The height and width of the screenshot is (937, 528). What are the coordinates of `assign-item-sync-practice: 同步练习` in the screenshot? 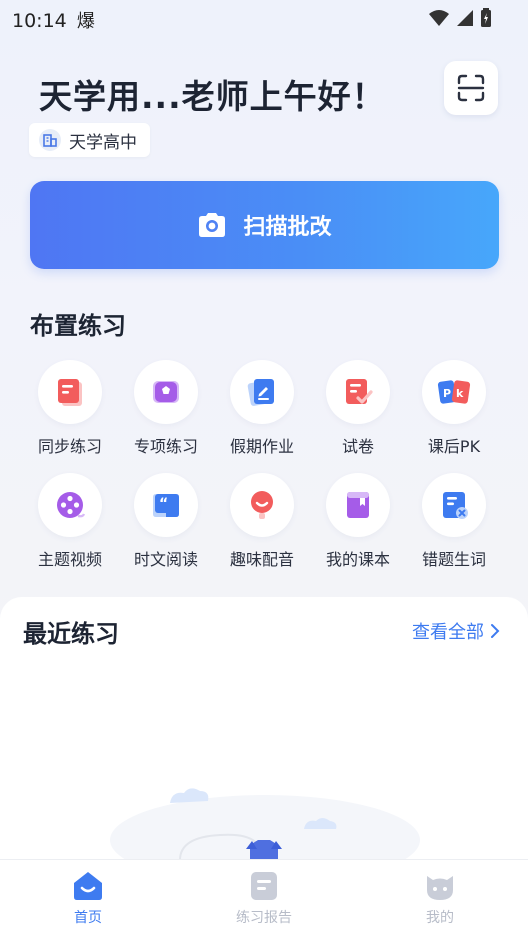 It's located at (70, 408).